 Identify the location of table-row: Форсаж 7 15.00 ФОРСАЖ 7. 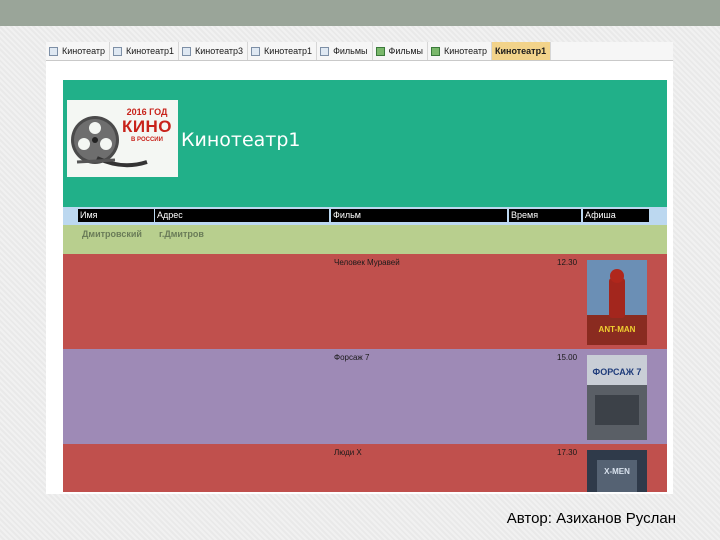
(365, 396).